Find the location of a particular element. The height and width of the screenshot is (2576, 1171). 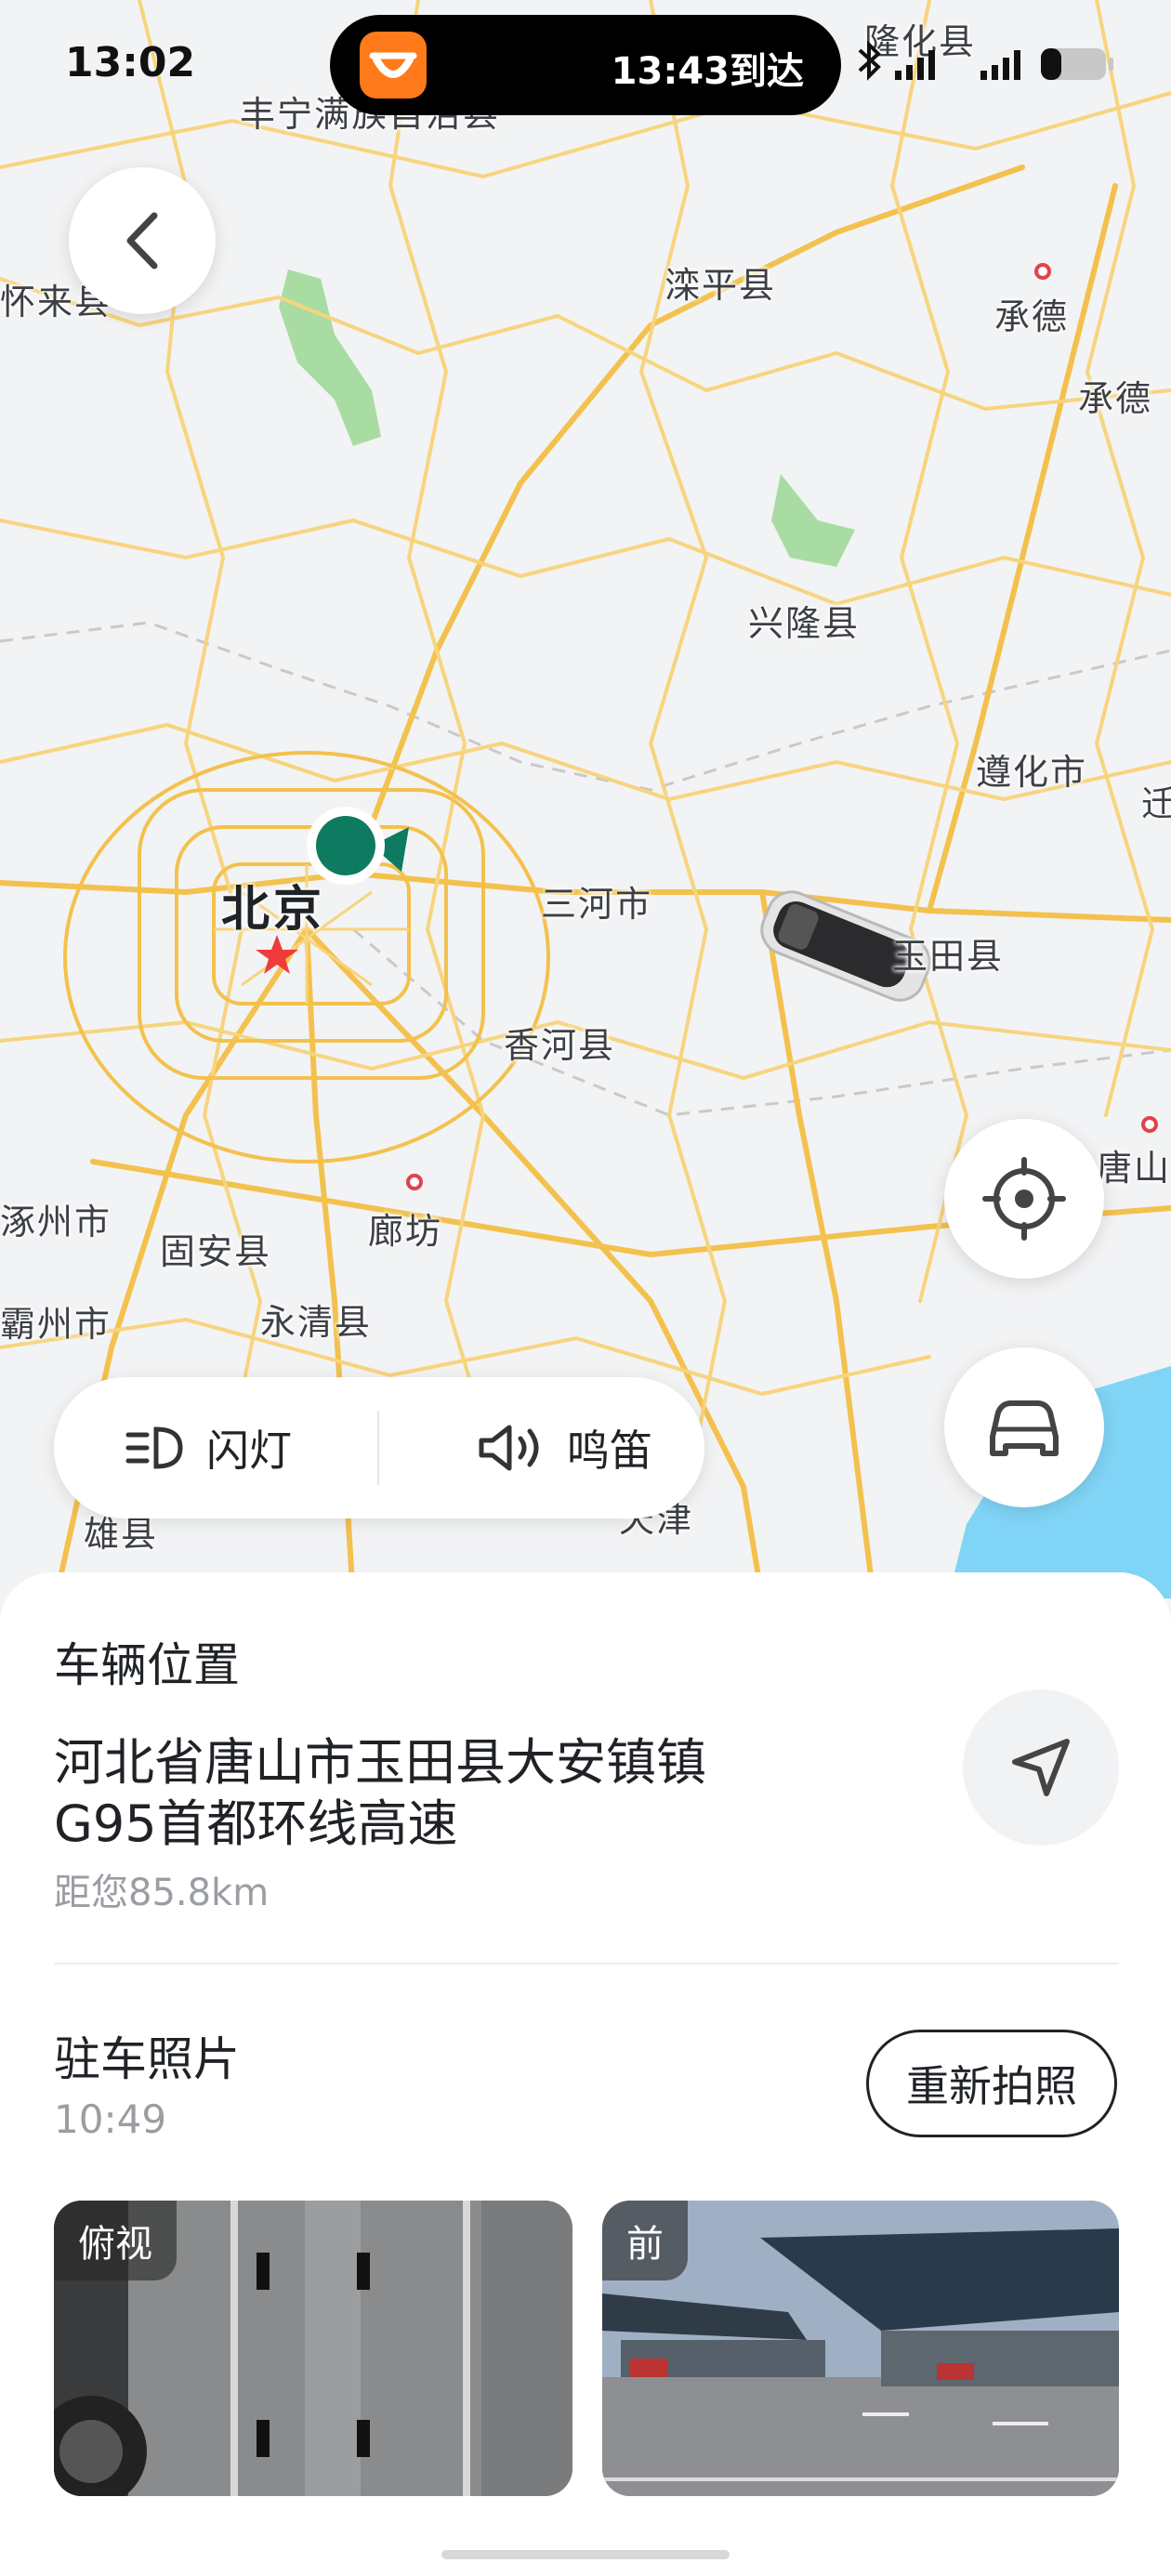

home-indicator is located at coordinates (586, 2554).